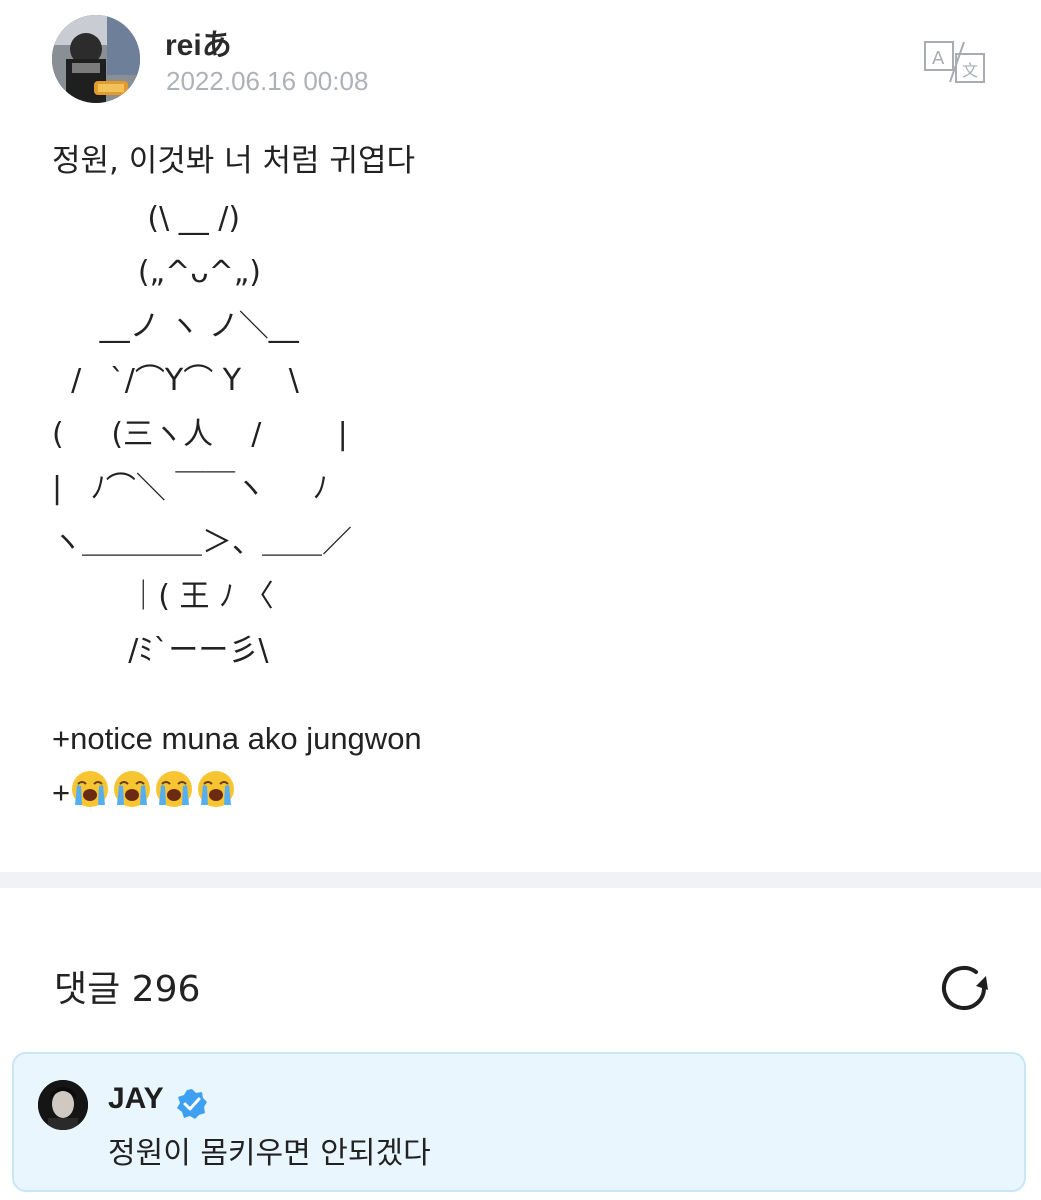 The width and height of the screenshot is (1041, 1200). What do you see at coordinates (198, 42) in the screenshot?
I see `author-name: reiあ` at bounding box center [198, 42].